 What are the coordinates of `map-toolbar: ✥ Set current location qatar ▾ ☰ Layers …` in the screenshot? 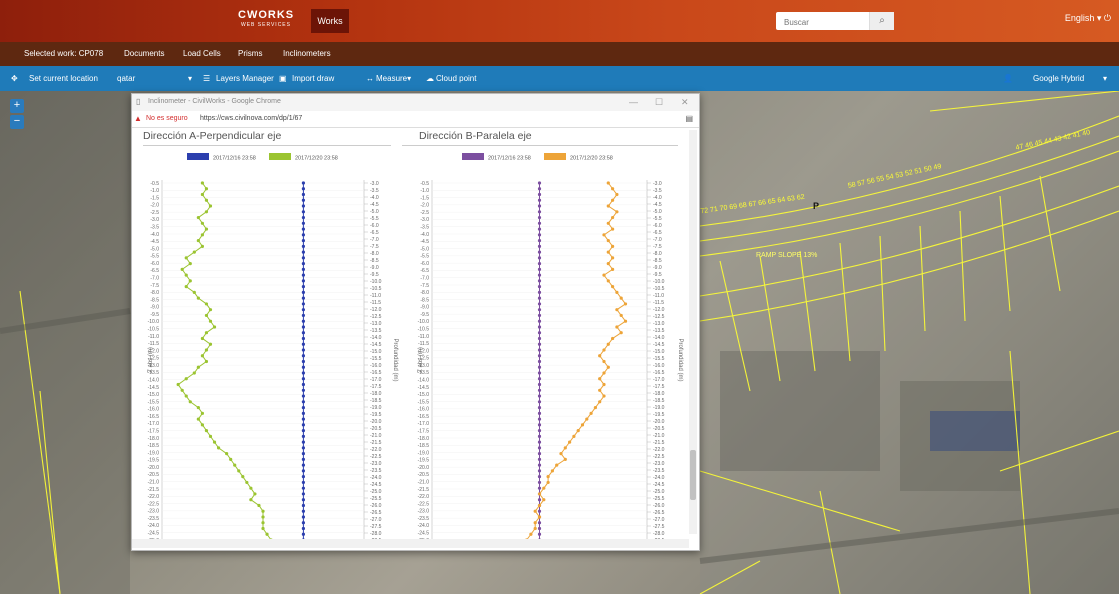 It's located at (559, 78).